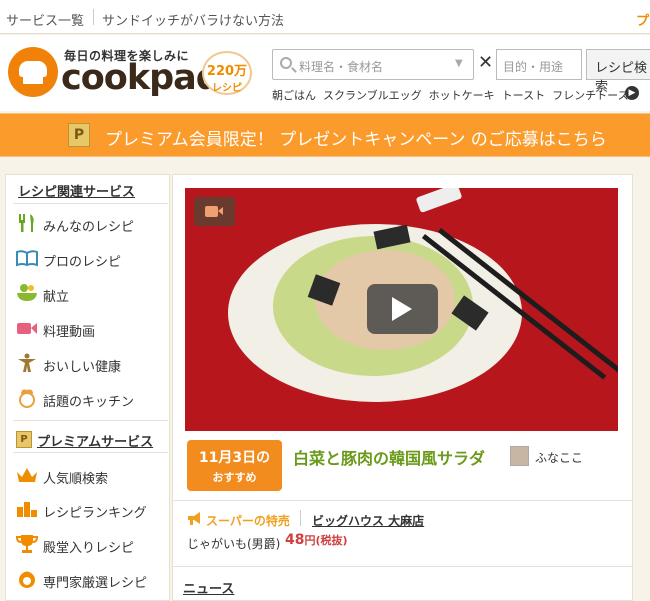 The height and width of the screenshot is (601, 650). What do you see at coordinates (234, 544) in the screenshot?
I see `sale-item-name: じゃがいも(男爵)` at bounding box center [234, 544].